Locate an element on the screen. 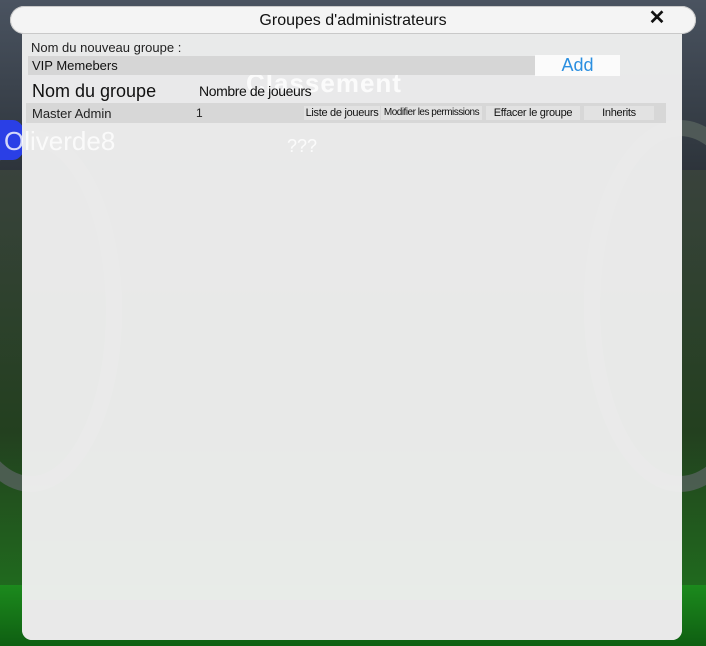 The width and height of the screenshot is (706, 646). inherits-button: Inherits is located at coordinates (619, 113).